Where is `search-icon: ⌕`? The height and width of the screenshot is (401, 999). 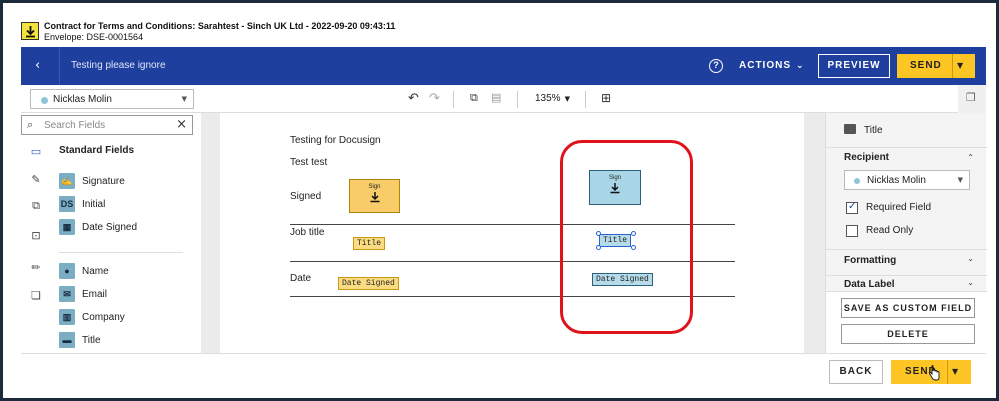 search-icon: ⌕ is located at coordinates (30, 124).